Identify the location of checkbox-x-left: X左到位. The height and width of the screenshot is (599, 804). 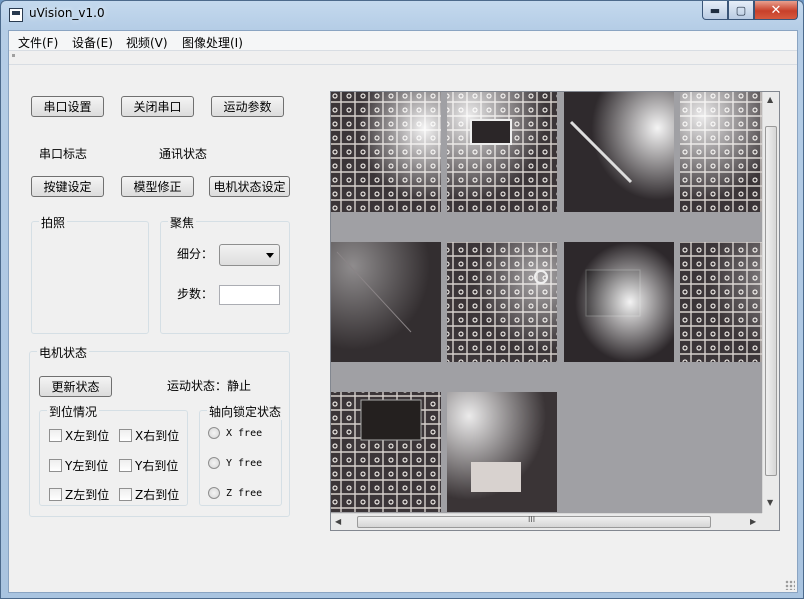
(79, 435).